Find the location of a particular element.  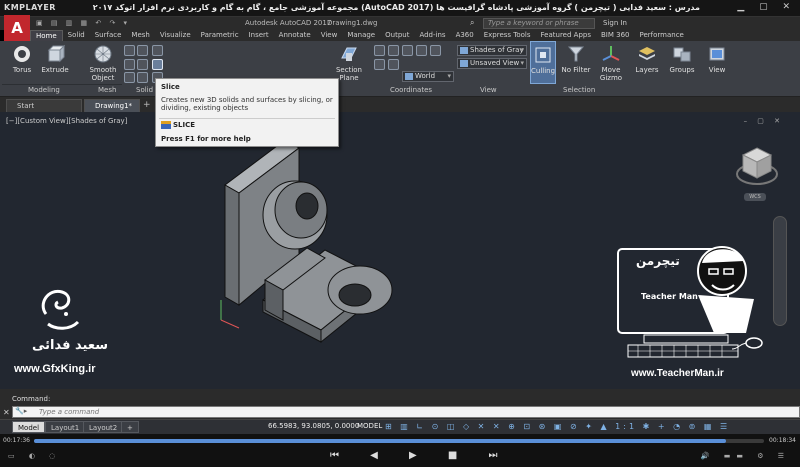

tab-view: View is located at coordinates (329, 35).